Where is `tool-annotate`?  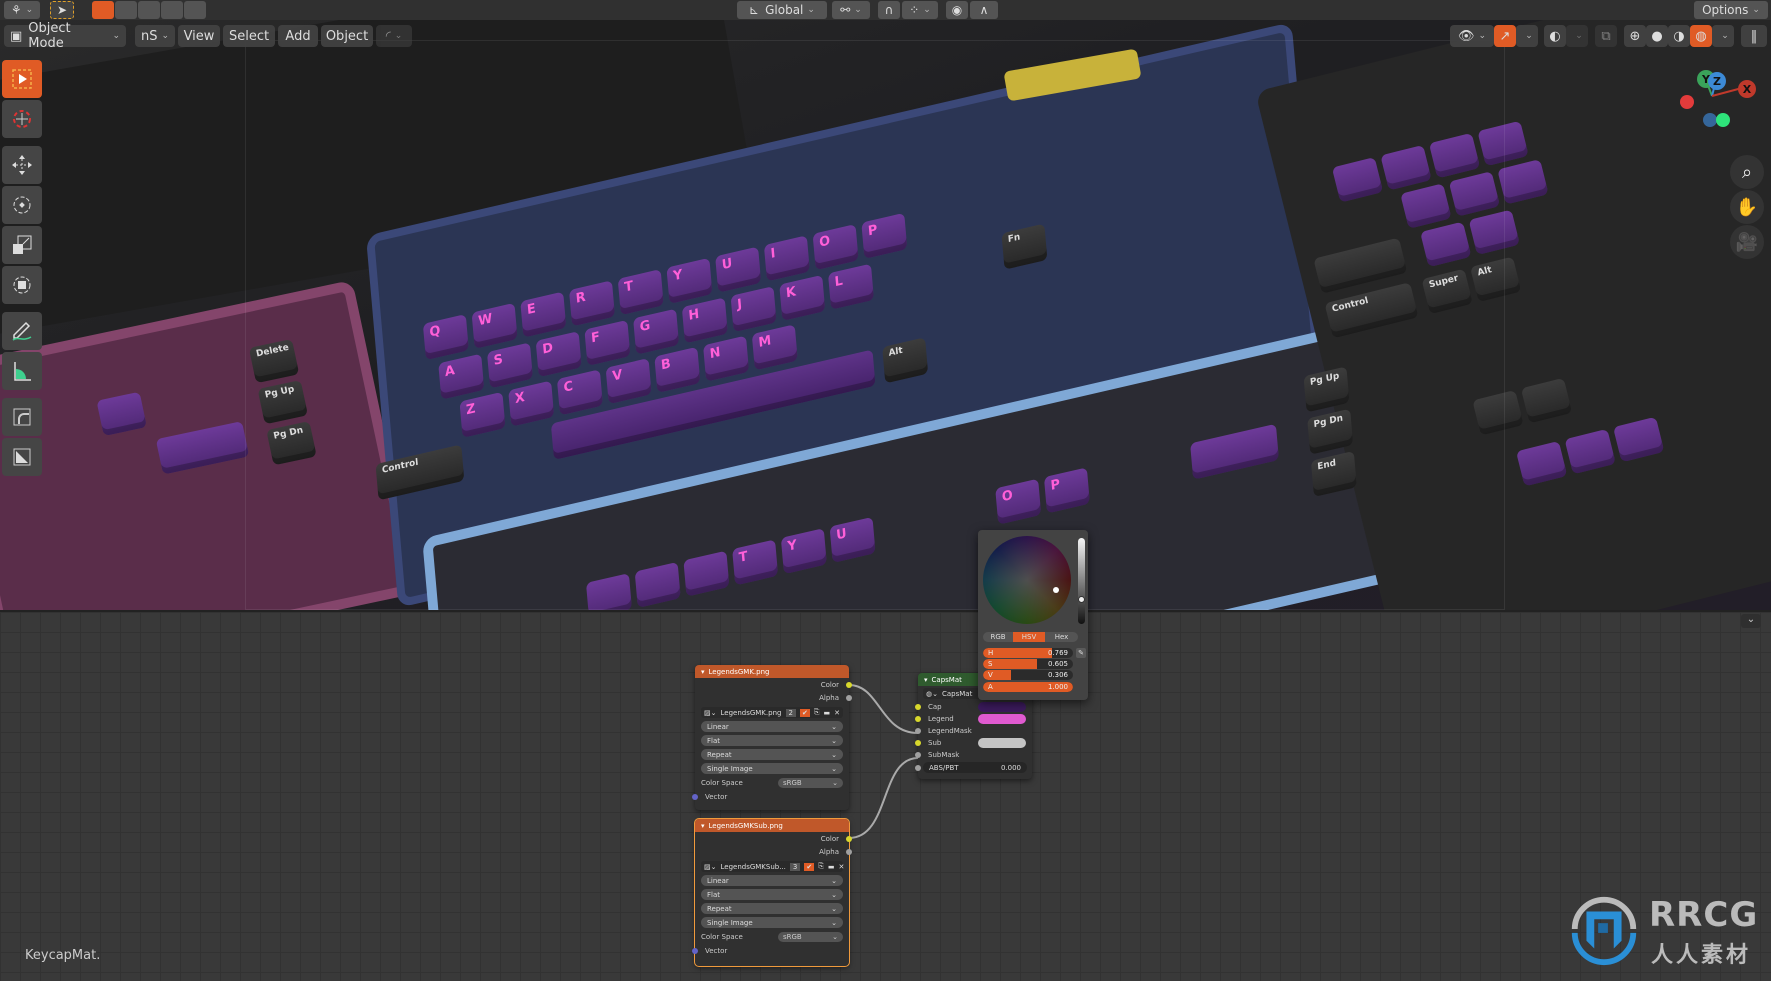 tool-annotate is located at coordinates (22, 331).